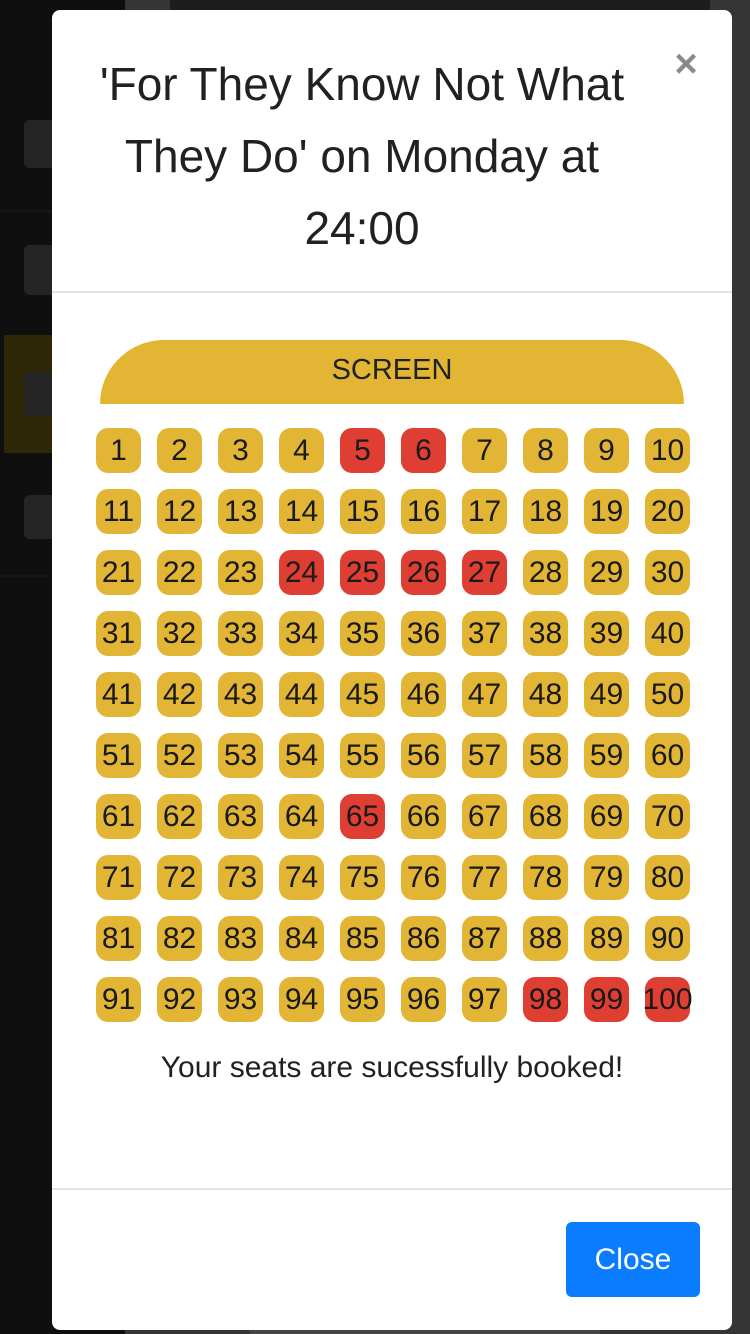 Image resolution: width=750 pixels, height=1334 pixels. I want to click on seat-available: 3, so click(240, 450).